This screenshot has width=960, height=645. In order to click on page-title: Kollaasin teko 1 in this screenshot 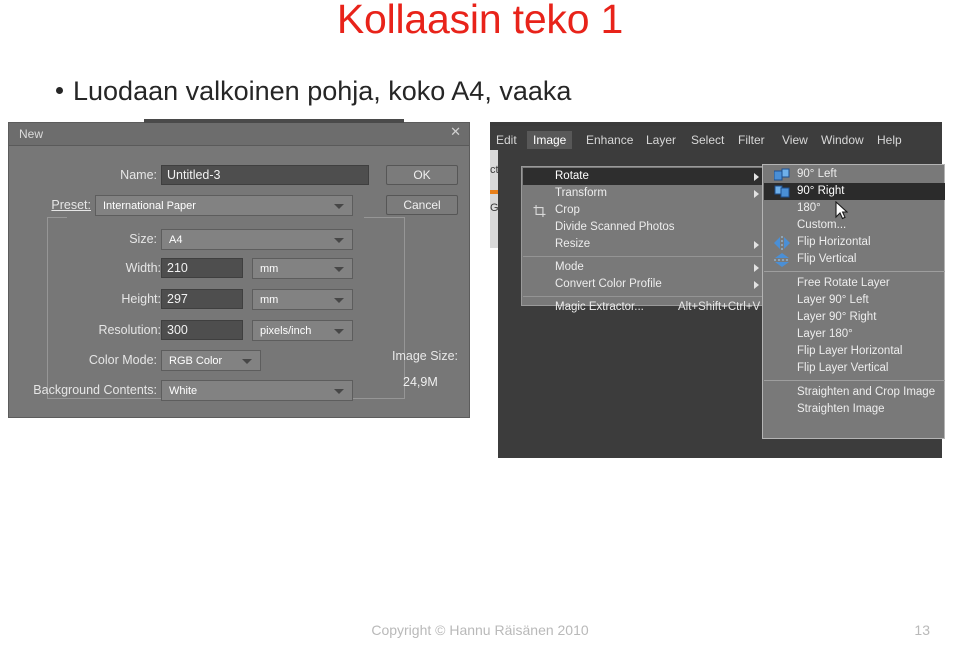, I will do `click(480, 21)`.